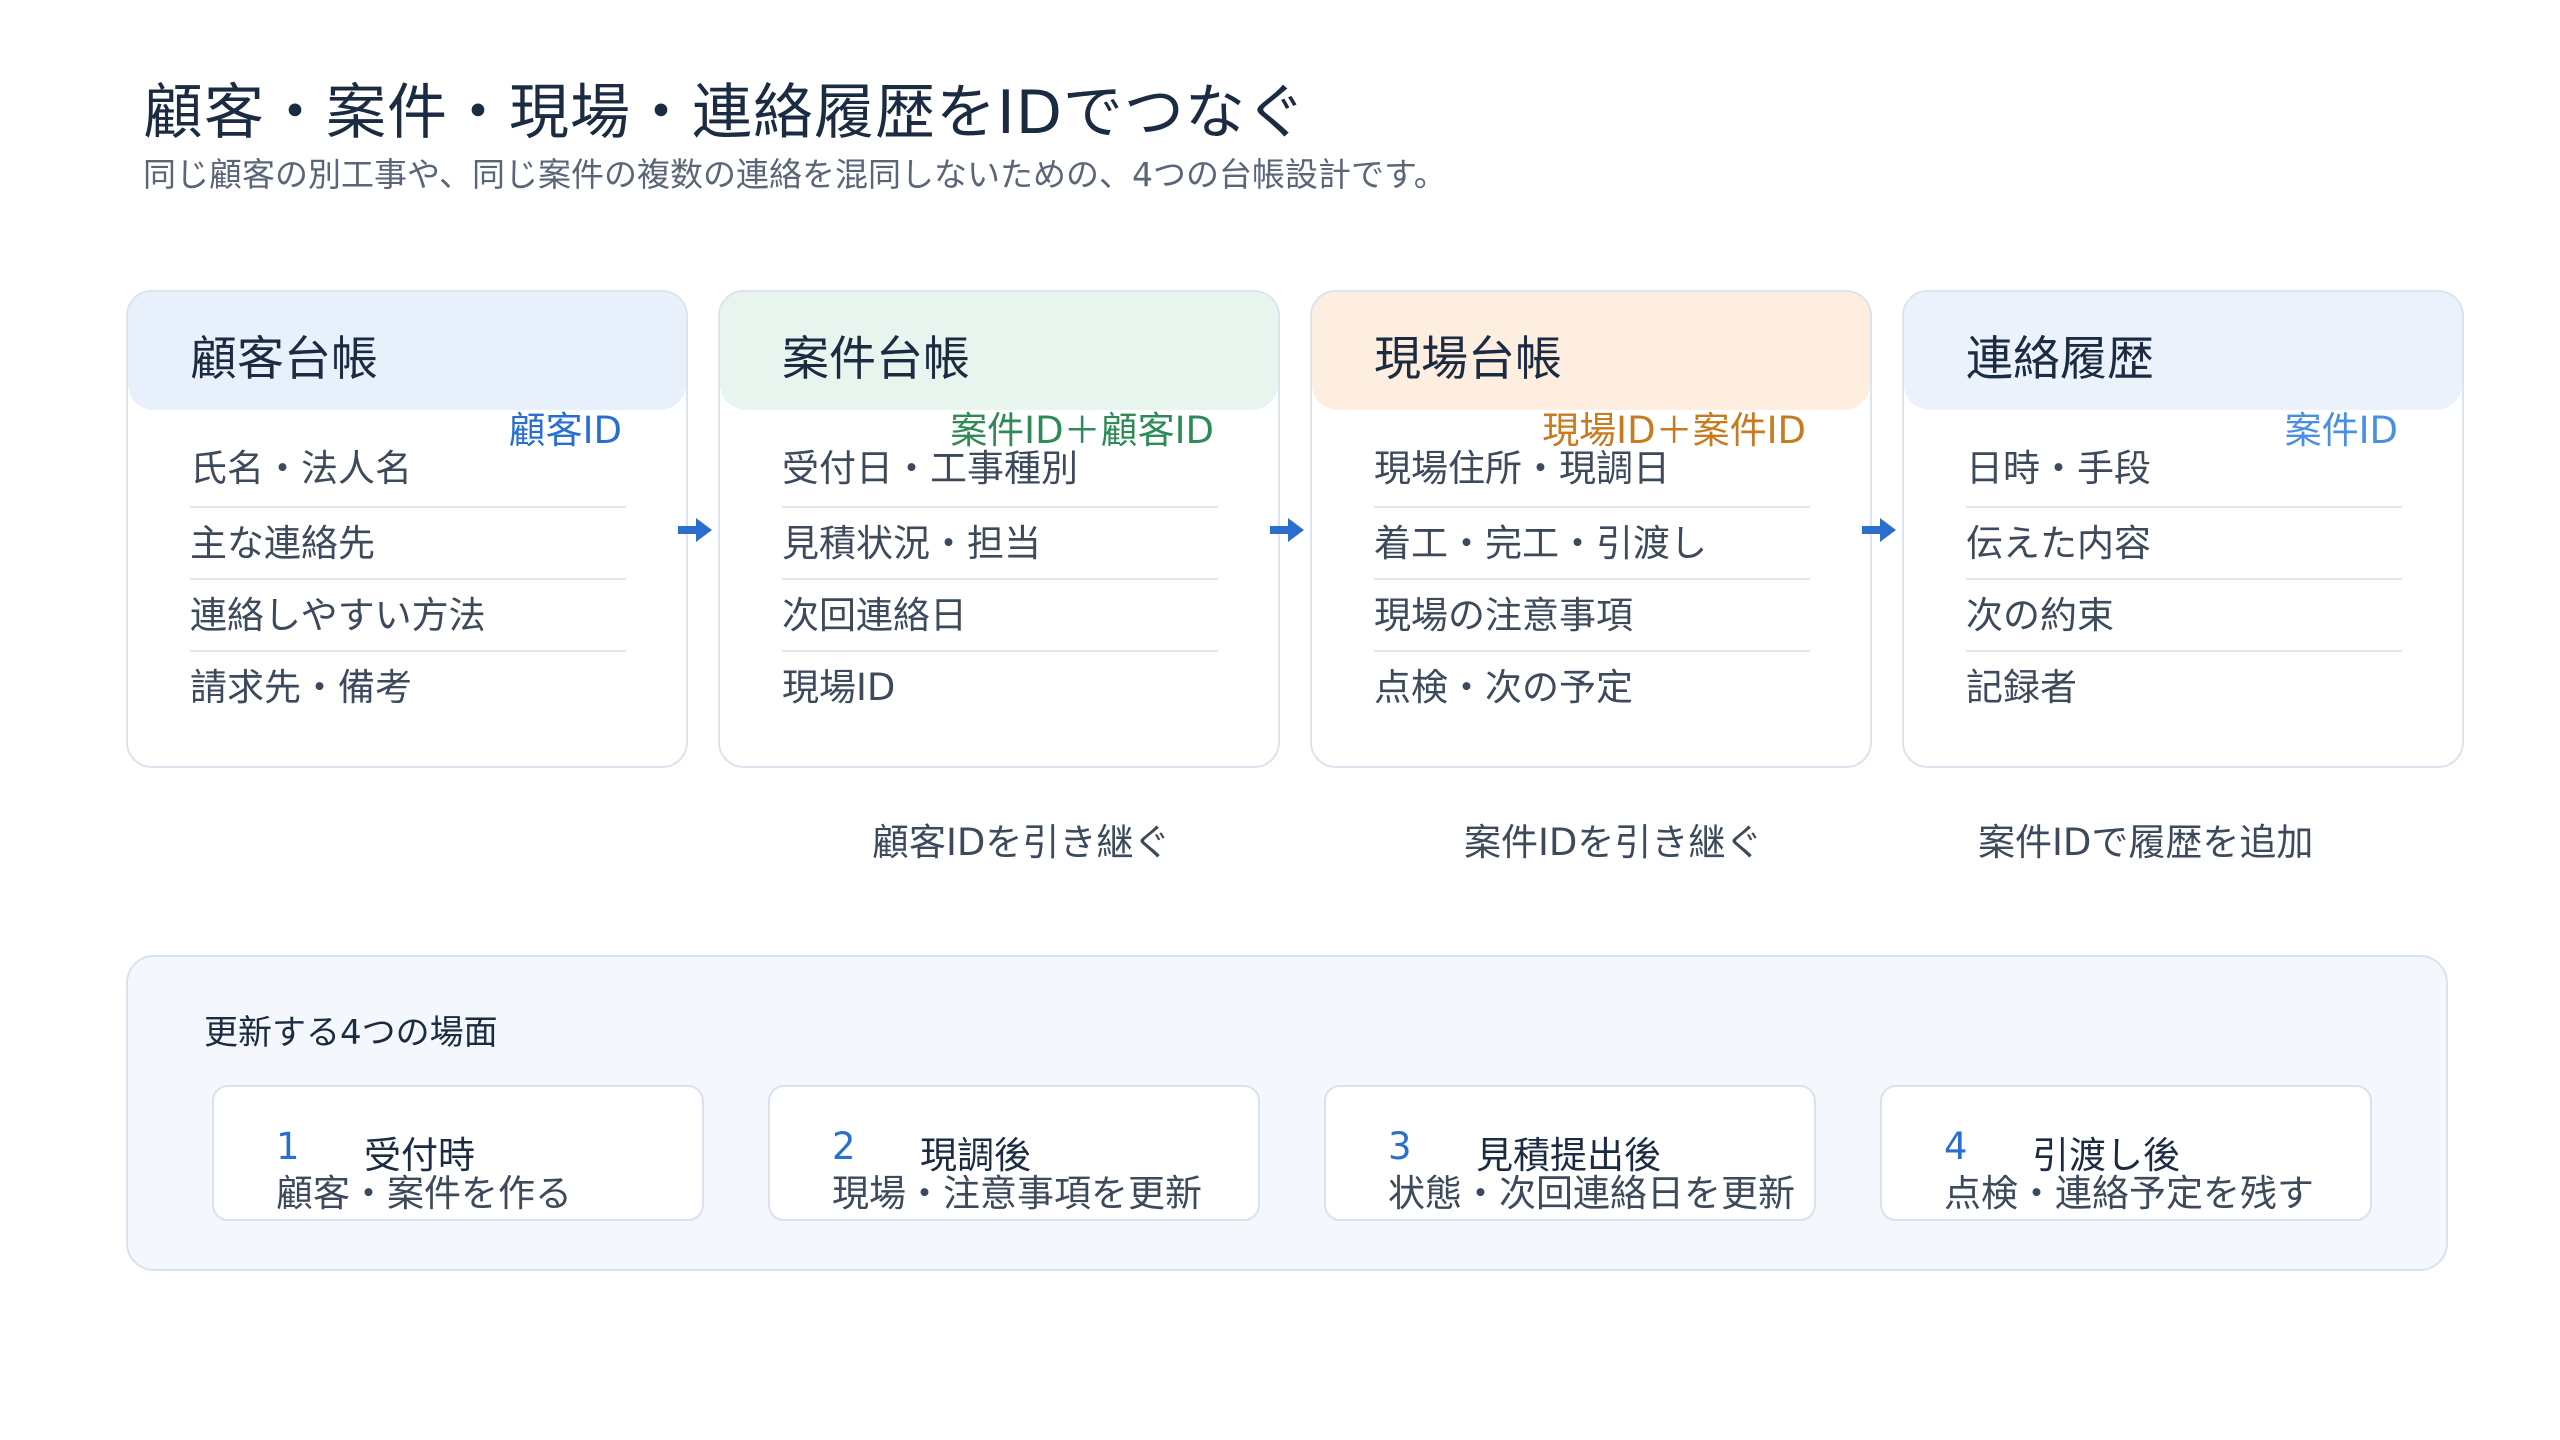 This screenshot has width=2560, height=1440. I want to click on page-title: 顧客・案件・現場・連絡履歴をIDでつなぐ, so click(725, 113).